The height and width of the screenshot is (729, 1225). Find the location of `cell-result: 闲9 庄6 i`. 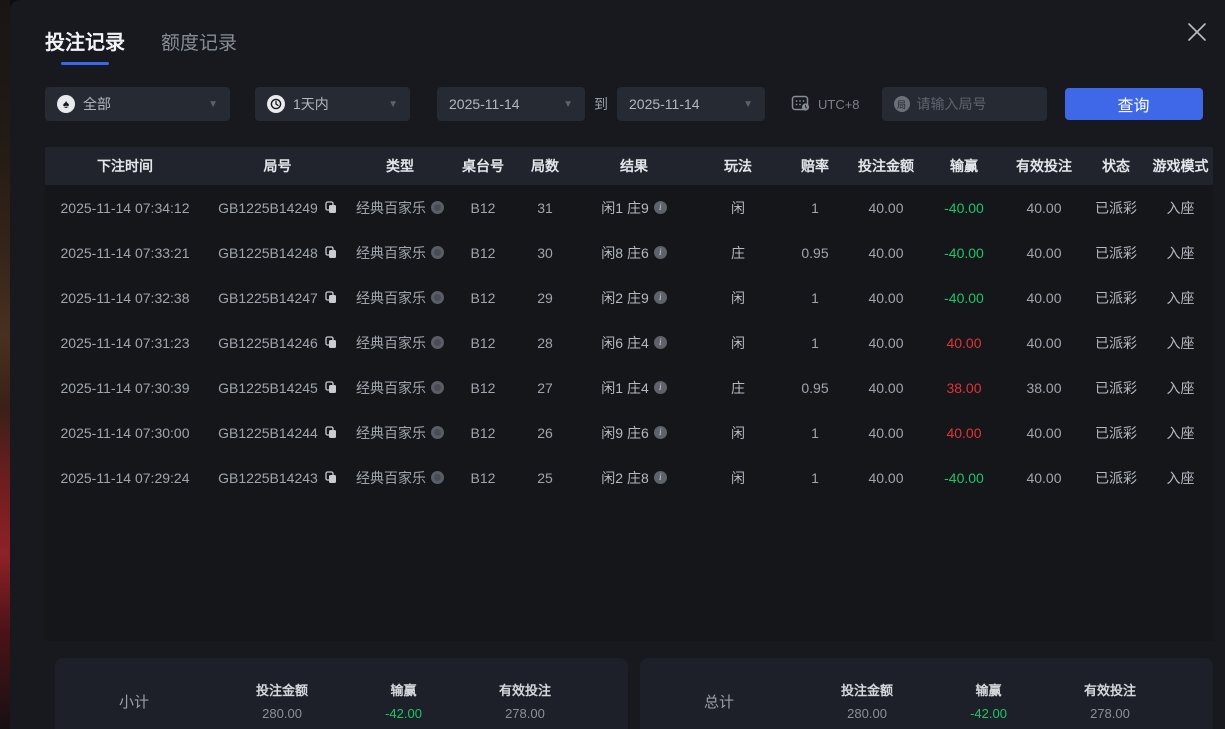

cell-result: 闲9 庄6 i is located at coordinates (634, 432).